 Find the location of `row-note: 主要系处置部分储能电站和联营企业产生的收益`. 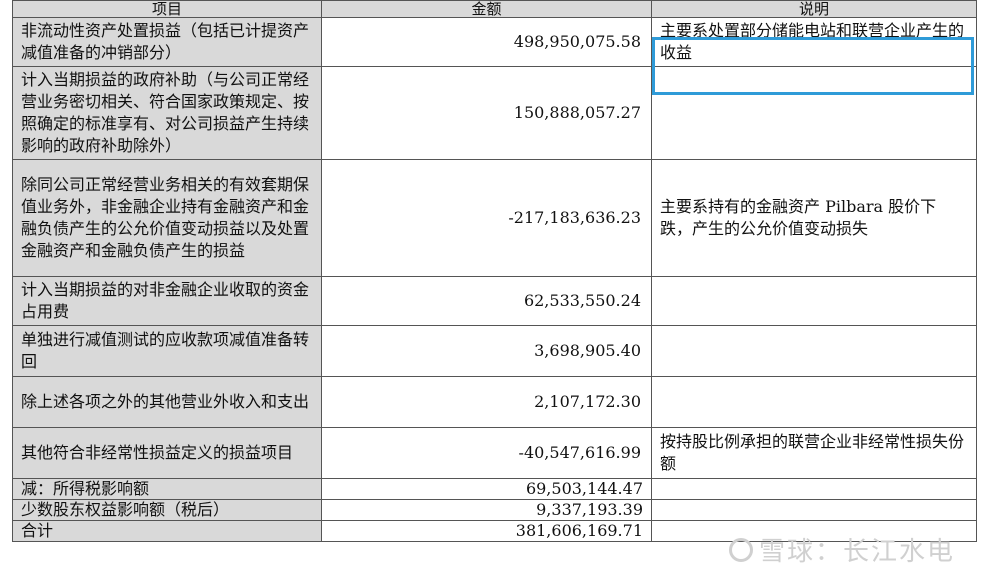

row-note: 主要系处置部分储能电站和联营企业产生的收益 is located at coordinates (814, 42).